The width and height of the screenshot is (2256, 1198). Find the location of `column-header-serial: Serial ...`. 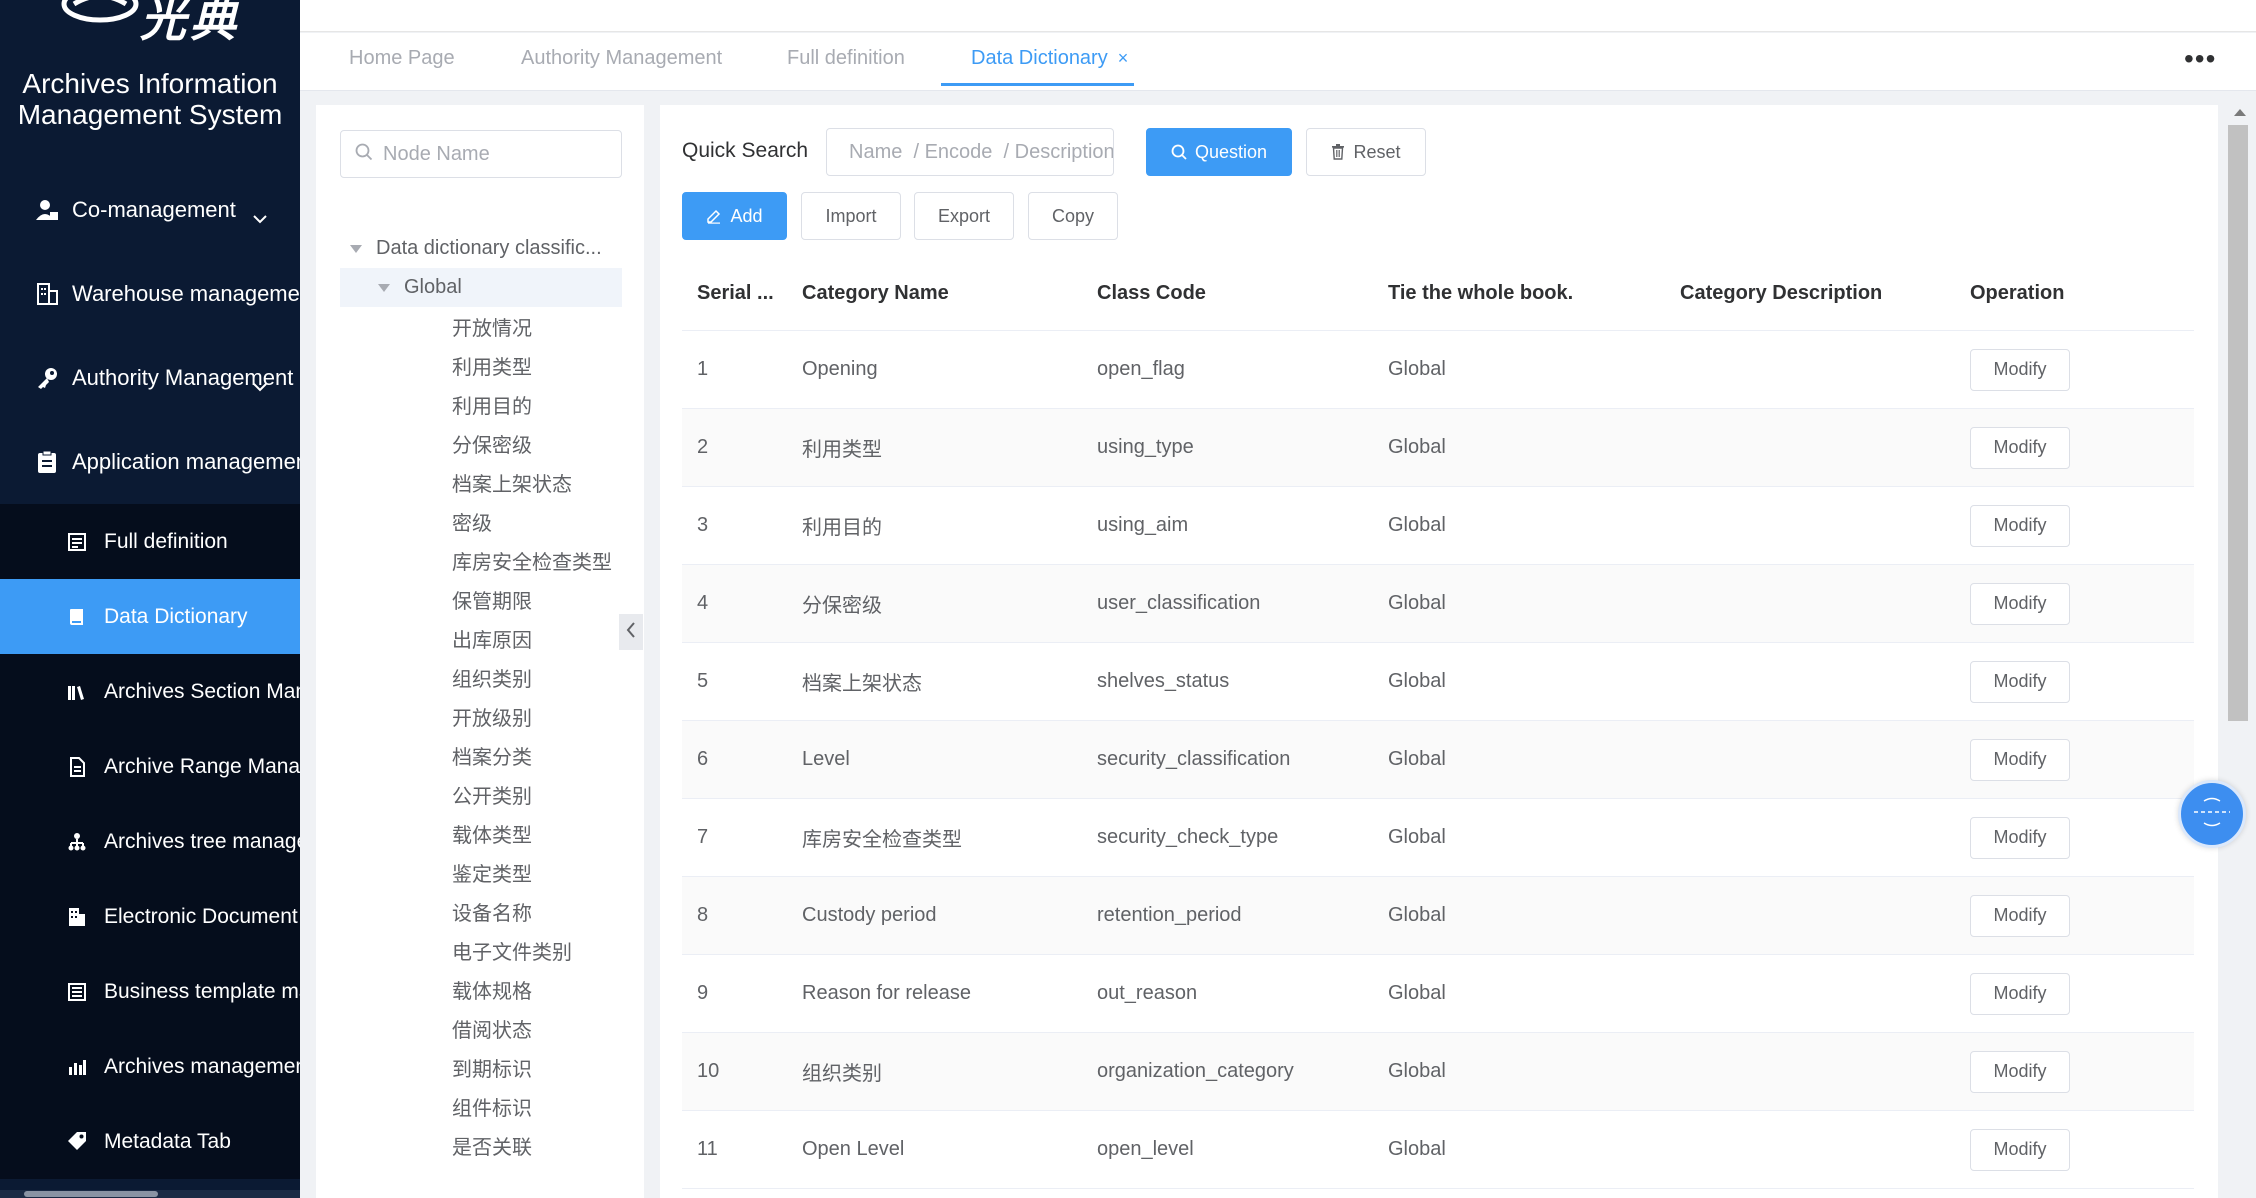

column-header-serial: Serial ... is located at coordinates (742, 293).